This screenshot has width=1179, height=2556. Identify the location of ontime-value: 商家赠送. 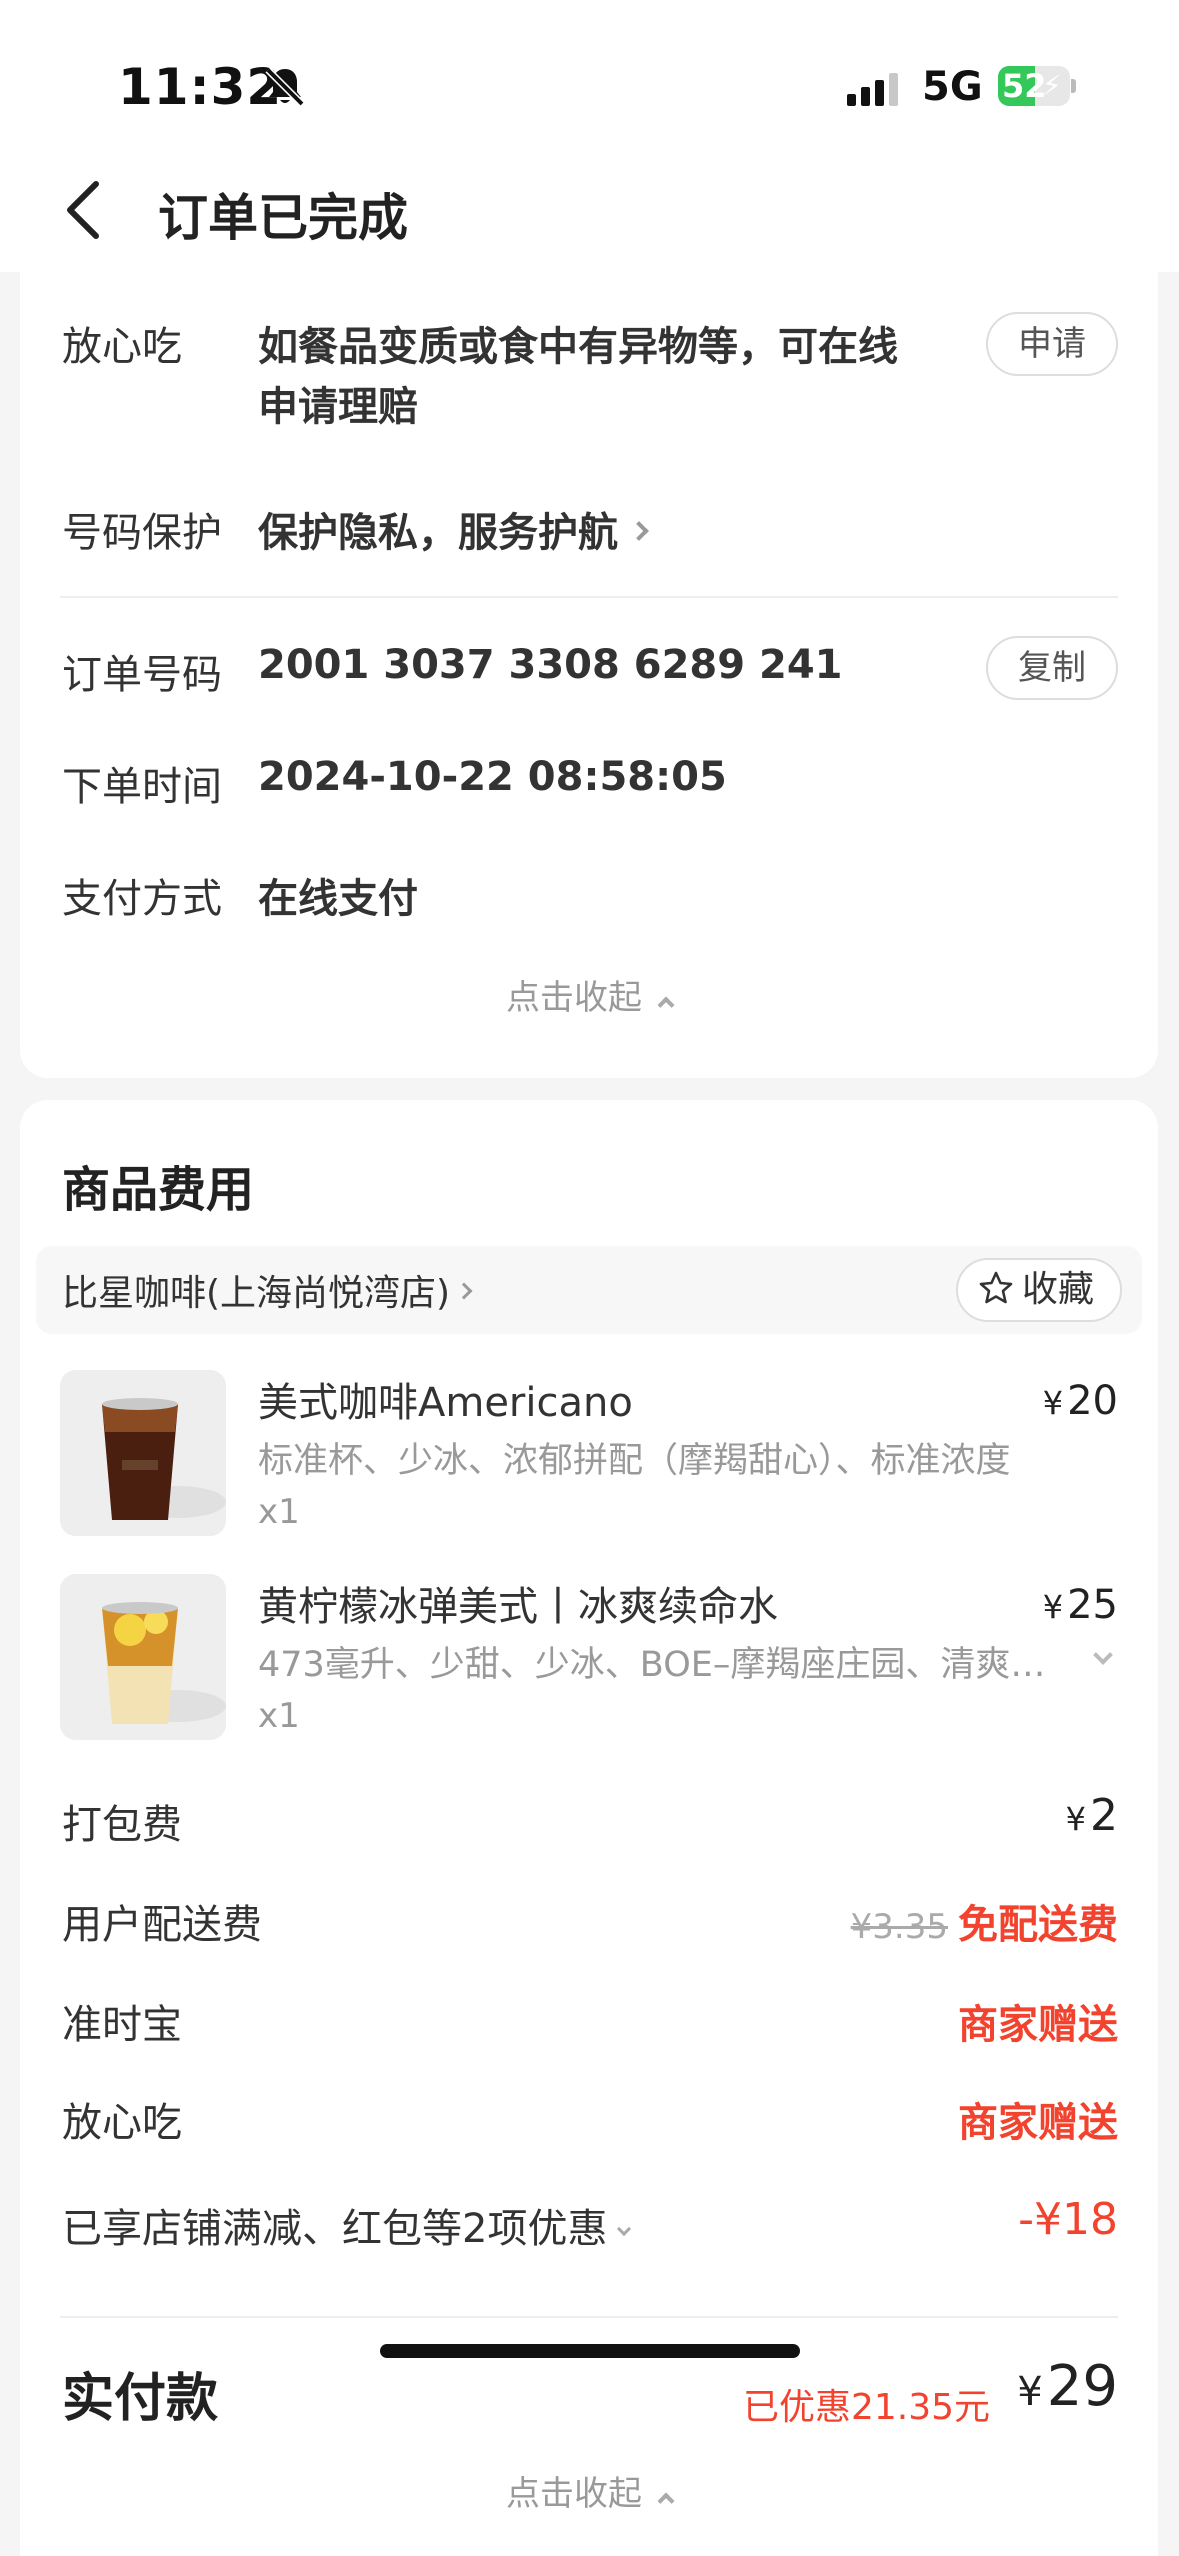
(1038, 2025).